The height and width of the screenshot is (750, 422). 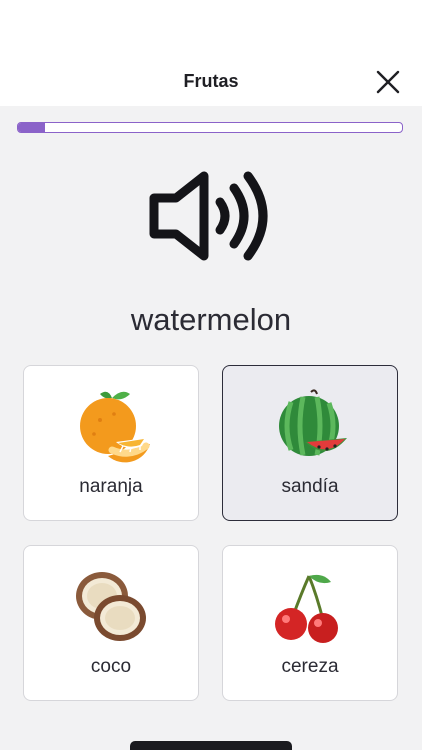 What do you see at coordinates (211, 216) in the screenshot?
I see `speaker-icon` at bounding box center [211, 216].